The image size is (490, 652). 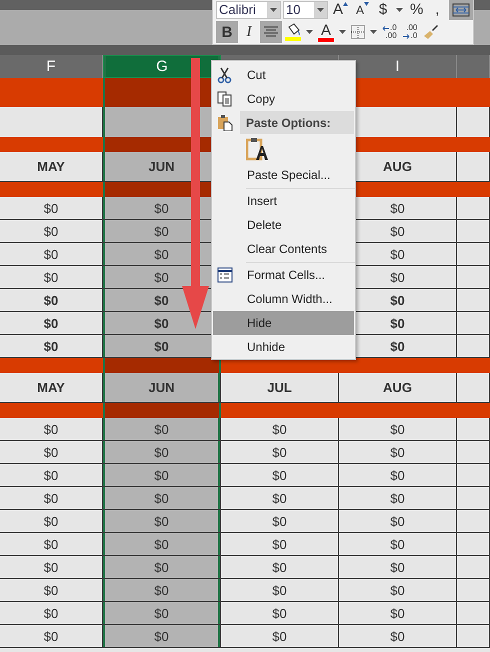 I want to click on brush-icon, so click(x=431, y=32).